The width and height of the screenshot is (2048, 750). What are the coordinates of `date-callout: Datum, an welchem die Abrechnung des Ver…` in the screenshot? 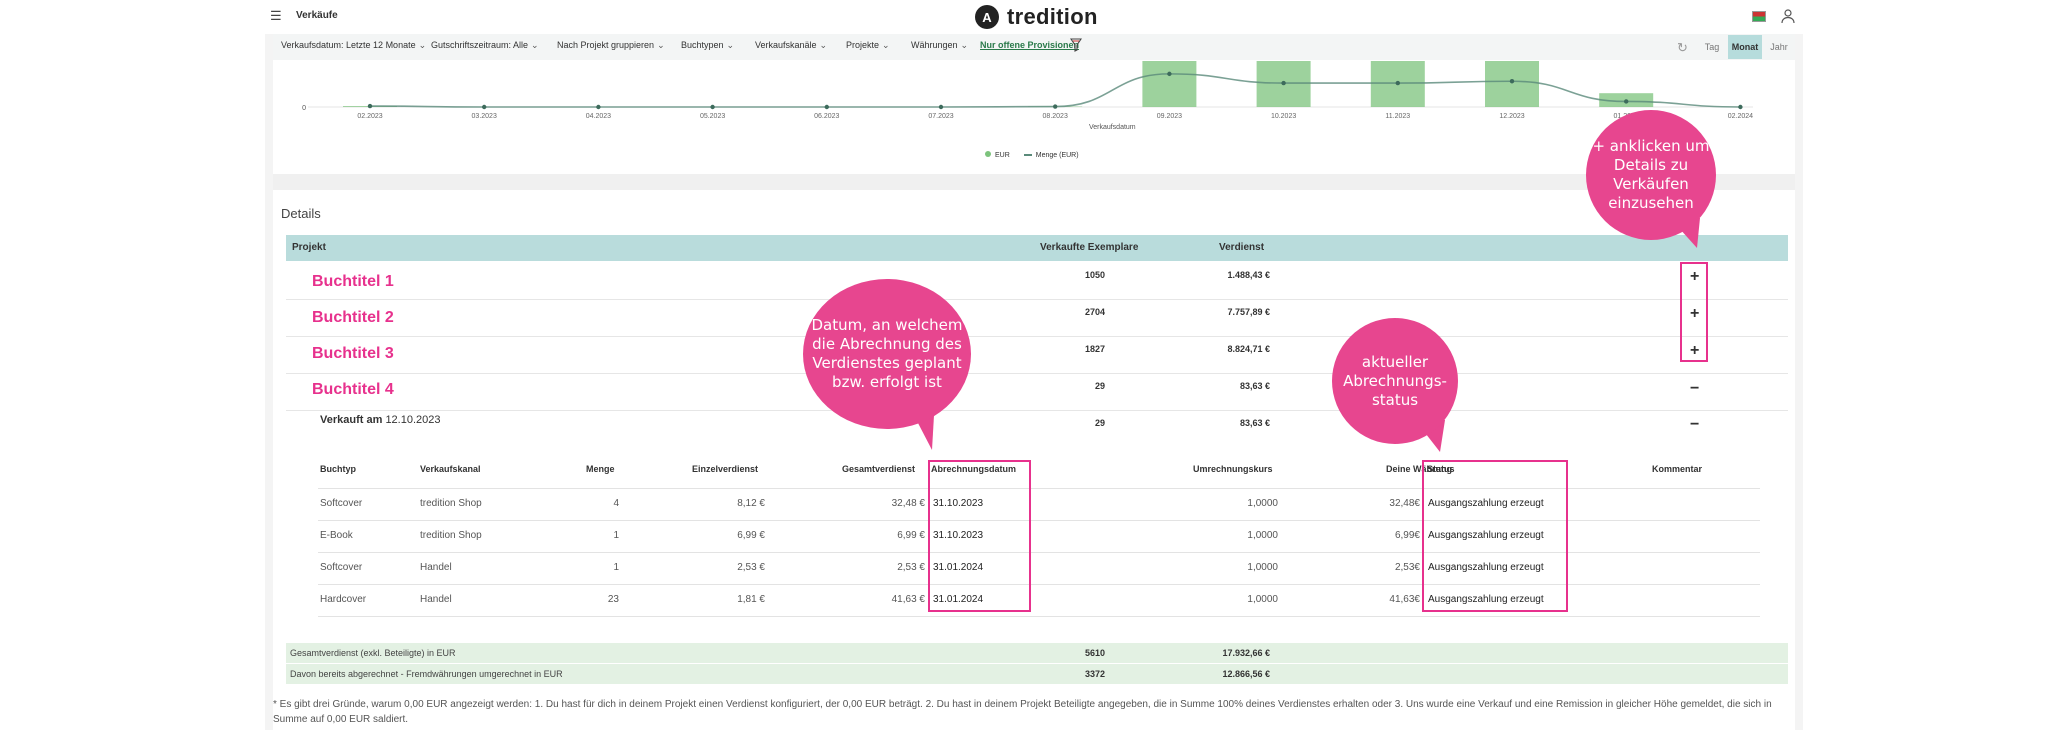 It's located at (887, 354).